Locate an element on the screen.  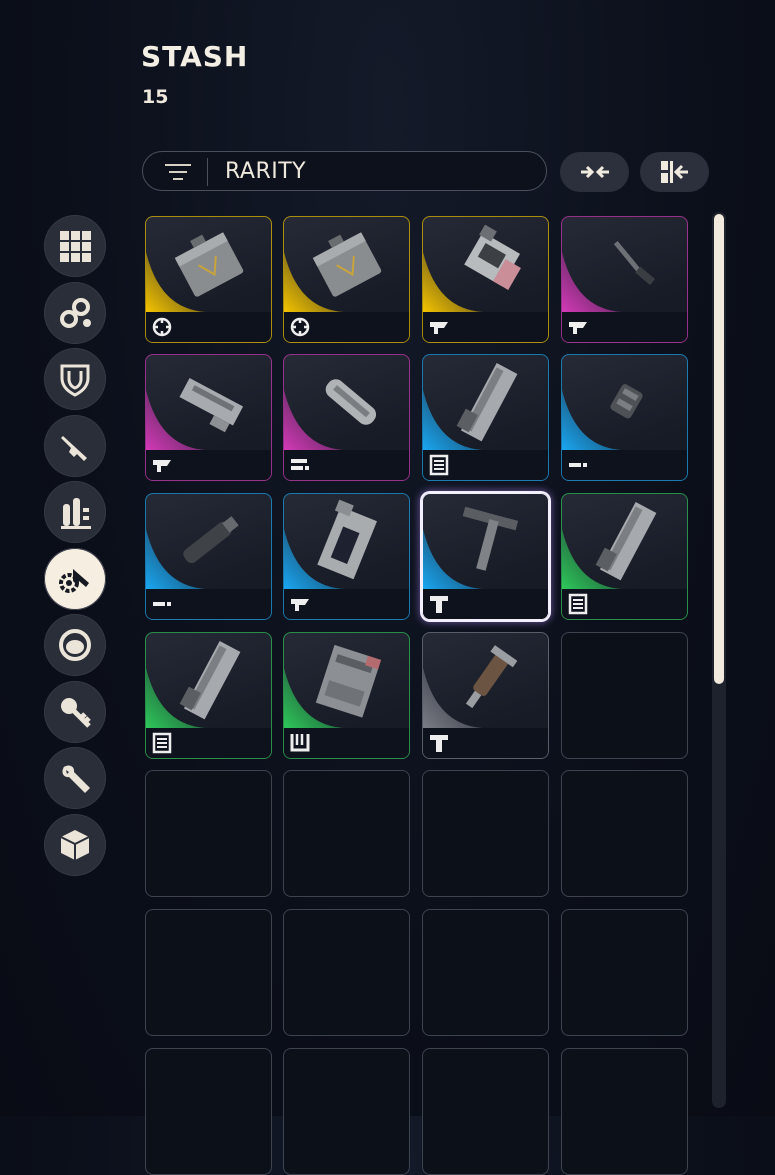
filter-divider is located at coordinates (207, 172).